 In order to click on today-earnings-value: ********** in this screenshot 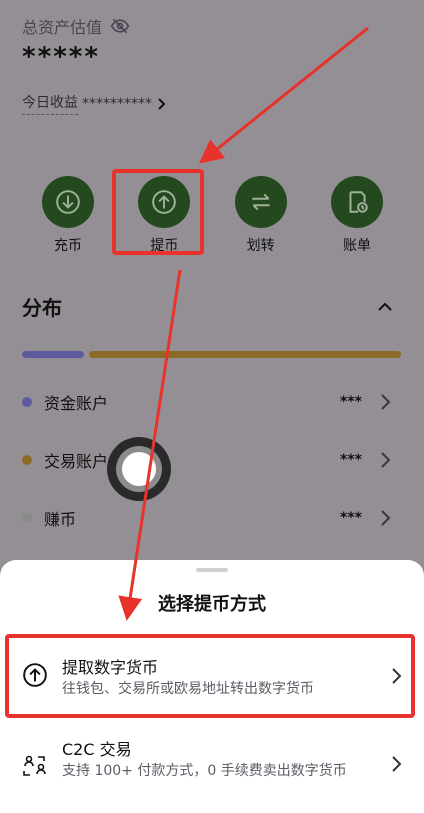, I will do `click(117, 103)`.